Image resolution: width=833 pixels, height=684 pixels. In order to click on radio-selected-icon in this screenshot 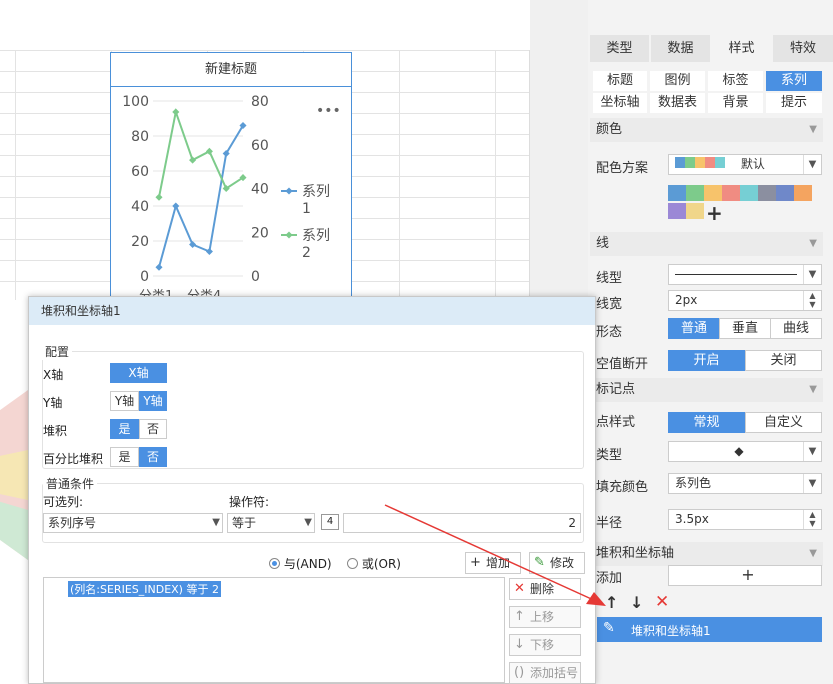, I will do `click(274, 563)`.